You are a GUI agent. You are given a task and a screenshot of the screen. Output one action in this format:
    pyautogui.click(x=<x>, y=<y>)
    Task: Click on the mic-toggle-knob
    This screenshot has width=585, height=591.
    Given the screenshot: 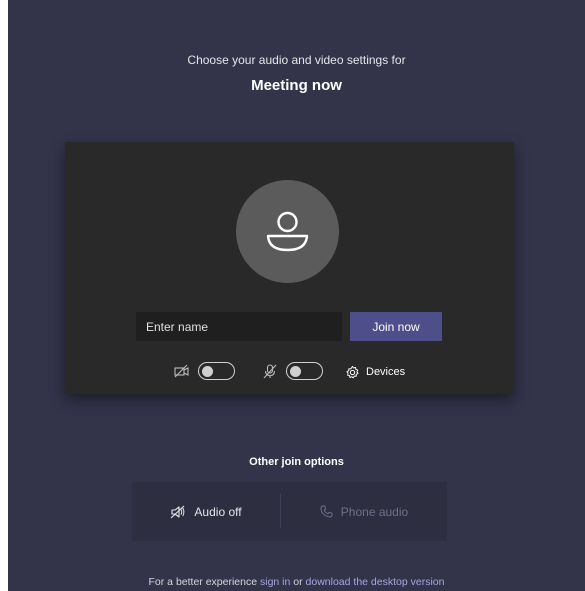 What is the action you would take?
    pyautogui.click(x=295, y=371)
    